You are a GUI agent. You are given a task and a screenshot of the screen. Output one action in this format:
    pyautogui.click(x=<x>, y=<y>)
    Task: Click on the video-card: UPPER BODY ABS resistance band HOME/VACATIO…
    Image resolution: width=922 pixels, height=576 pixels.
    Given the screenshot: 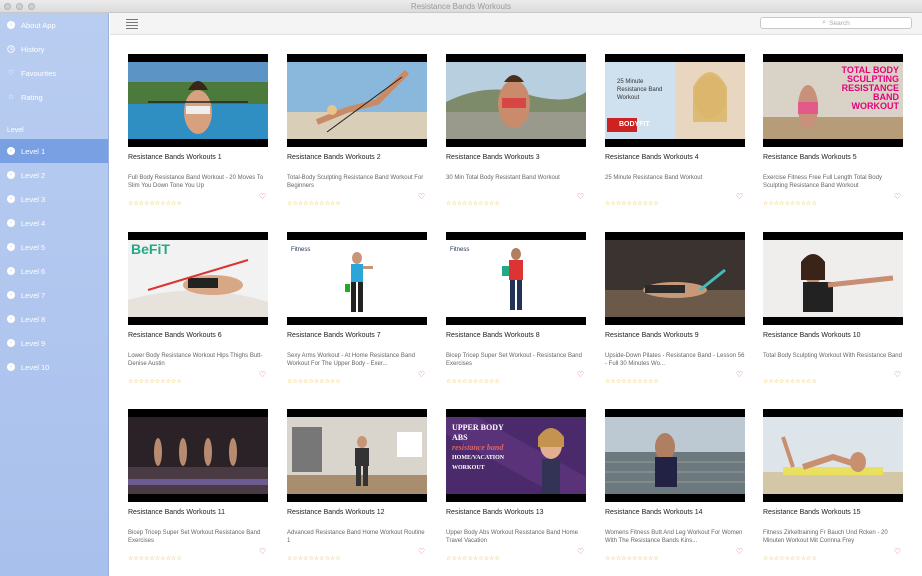 What is the action you would take?
    pyautogui.click(x=516, y=489)
    